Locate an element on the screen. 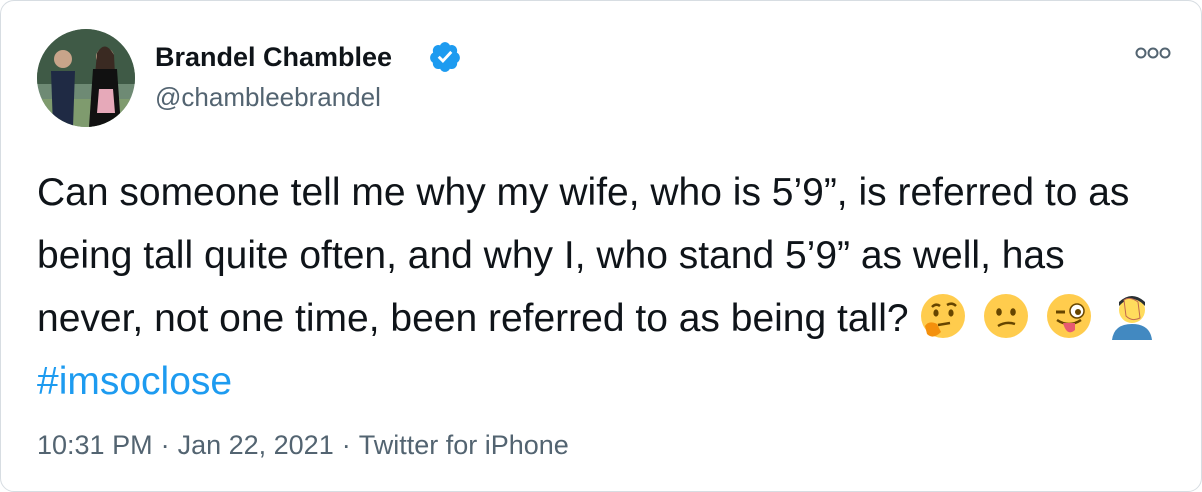 Image resolution: width=1202 pixels, height=492 pixels. author-handle: @chambleebrandel is located at coordinates (268, 97).